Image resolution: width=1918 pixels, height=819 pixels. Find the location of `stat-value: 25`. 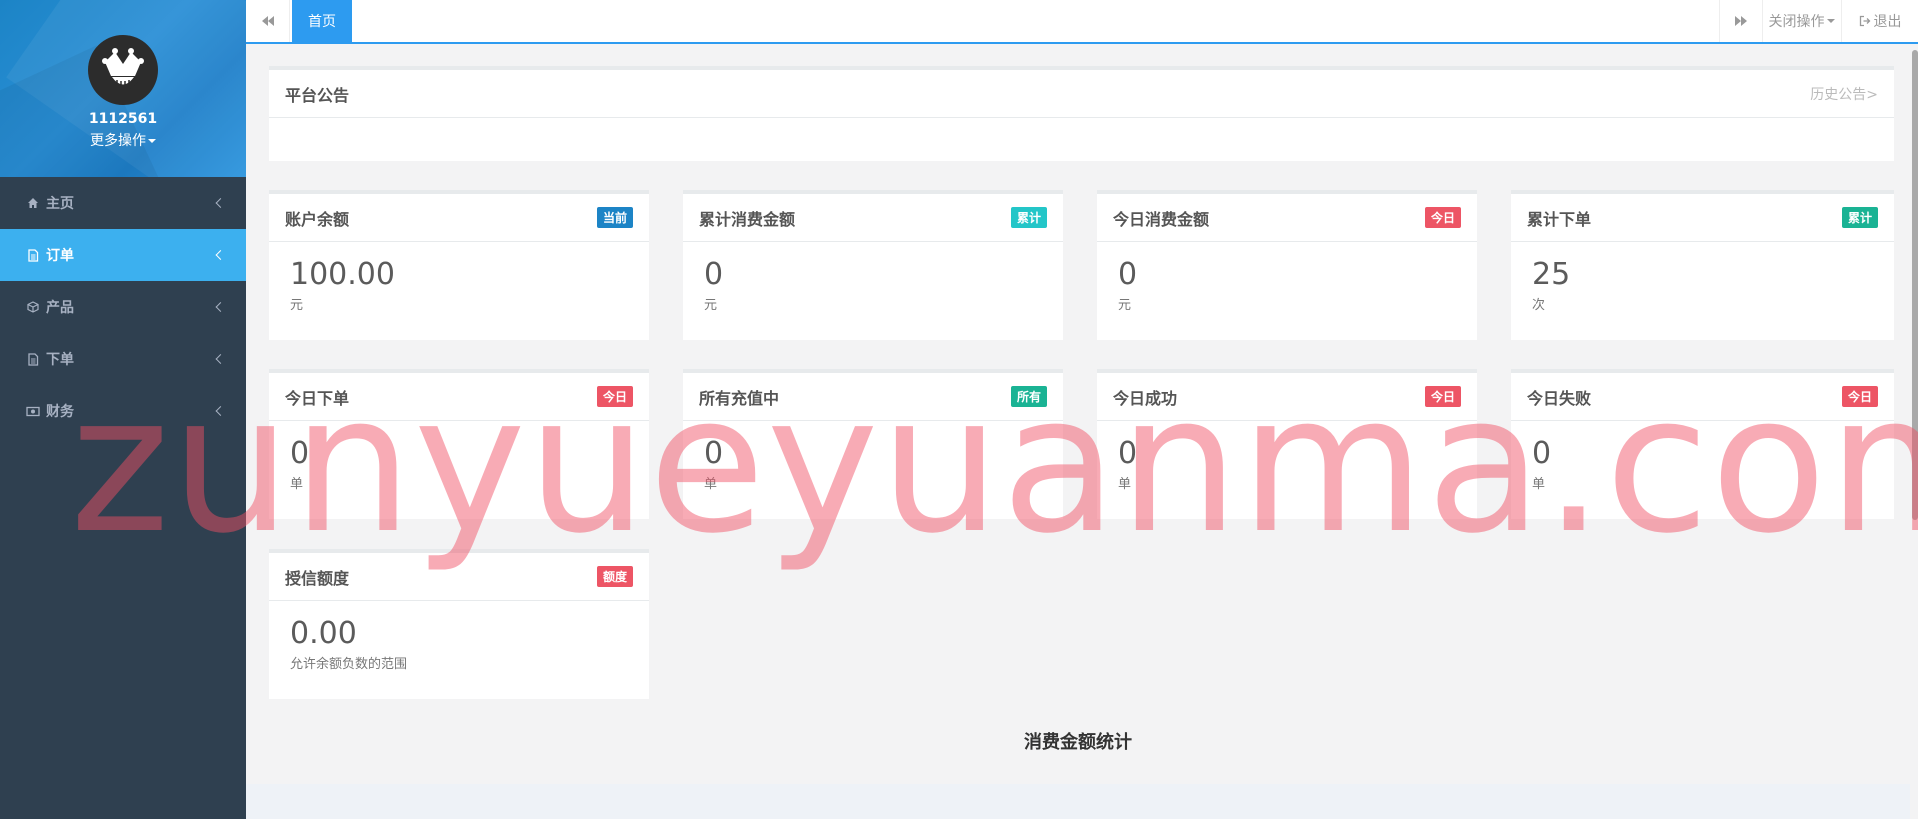

stat-value: 25 is located at coordinates (1551, 274).